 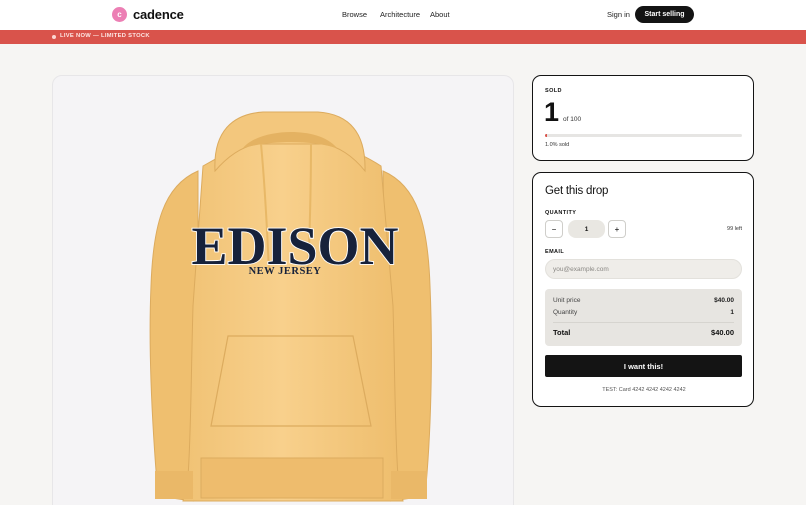 What do you see at coordinates (565, 312) in the screenshot?
I see `summary-quantity-label: Quantity` at bounding box center [565, 312].